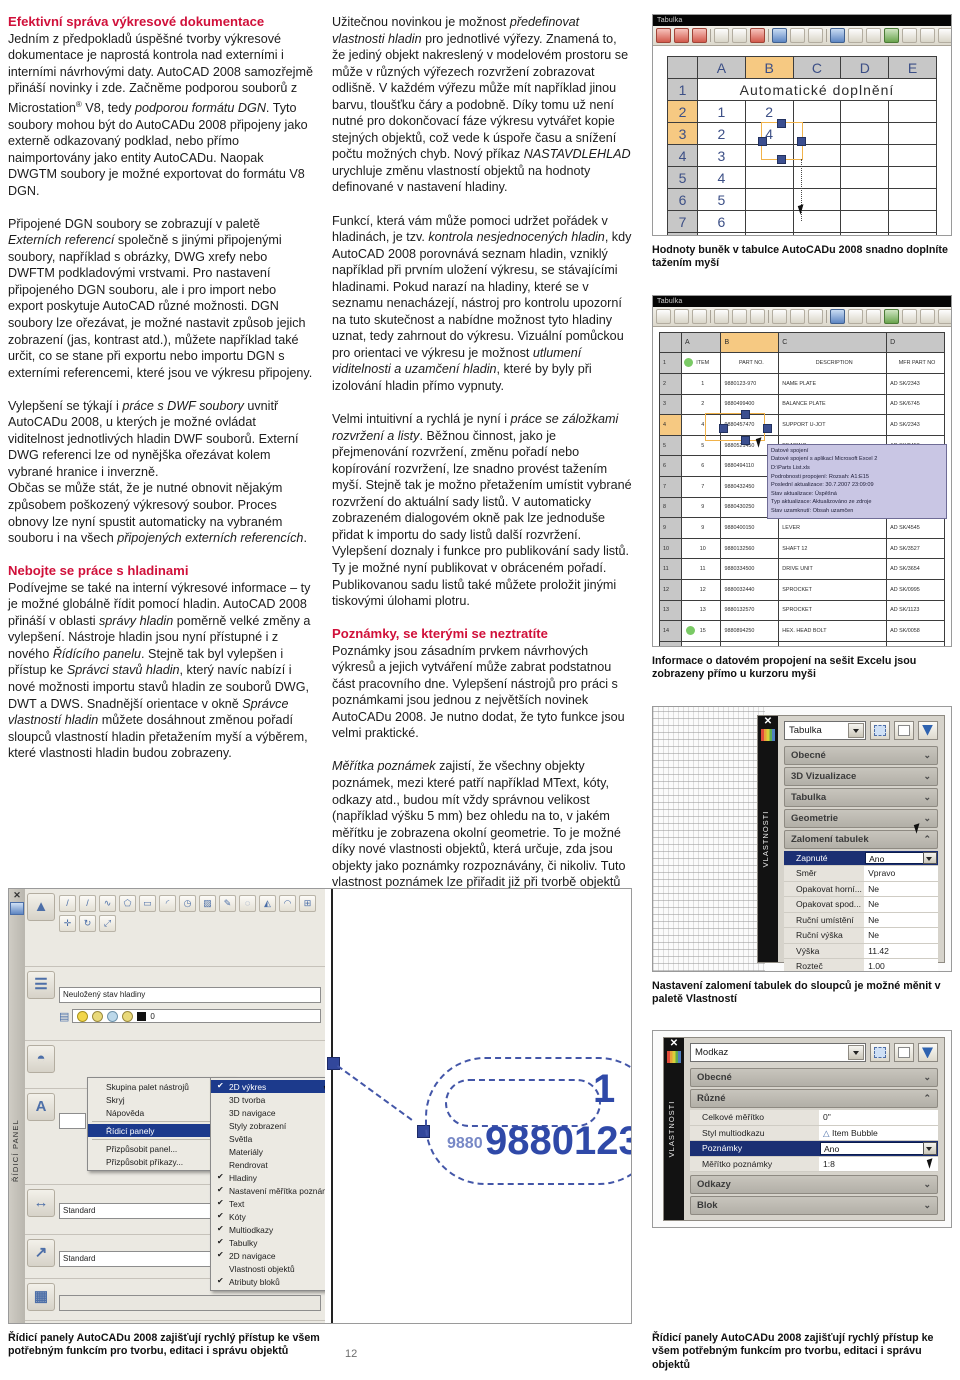 The width and height of the screenshot is (960, 1380). I want to click on move-icon: ✛, so click(67, 923).